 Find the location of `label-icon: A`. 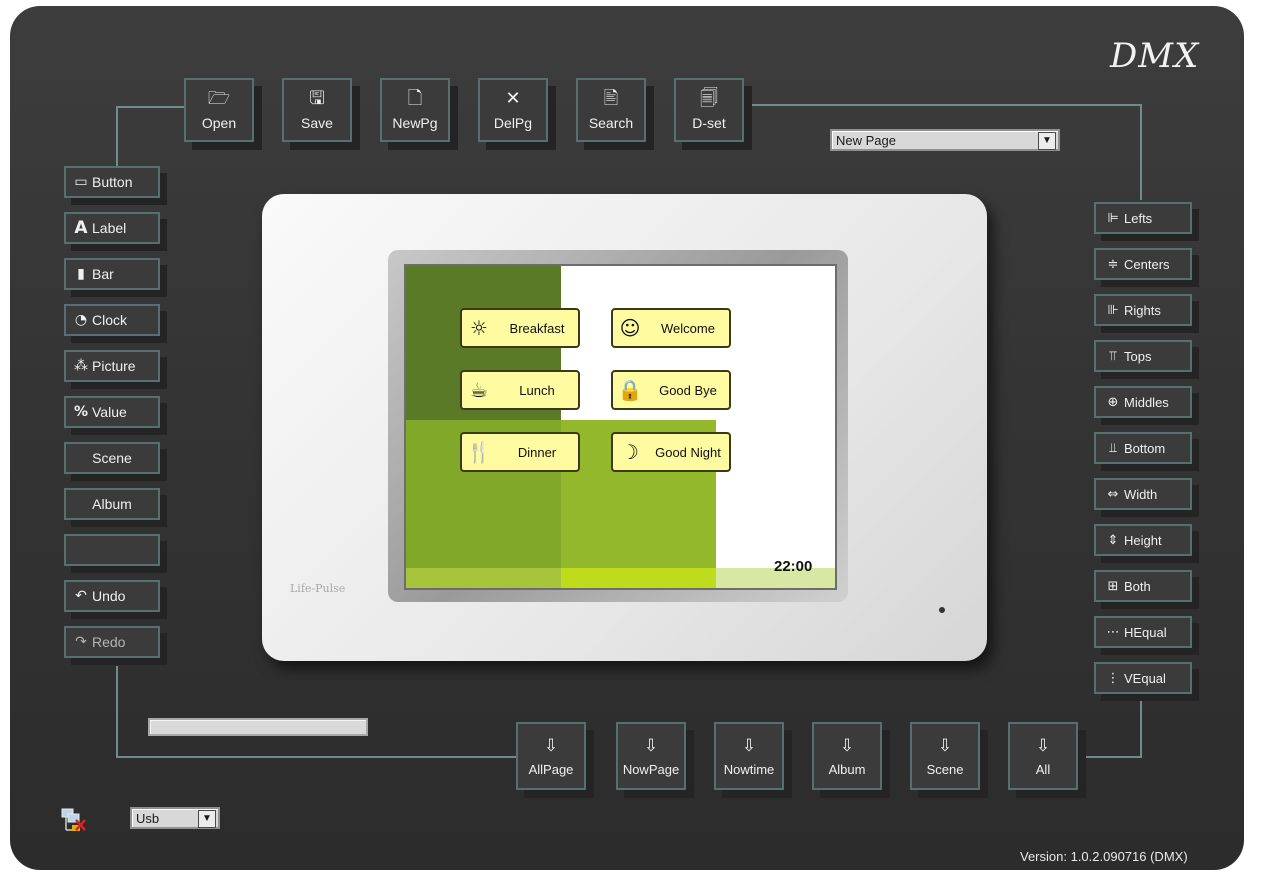

label-icon: A is located at coordinates (81, 228).